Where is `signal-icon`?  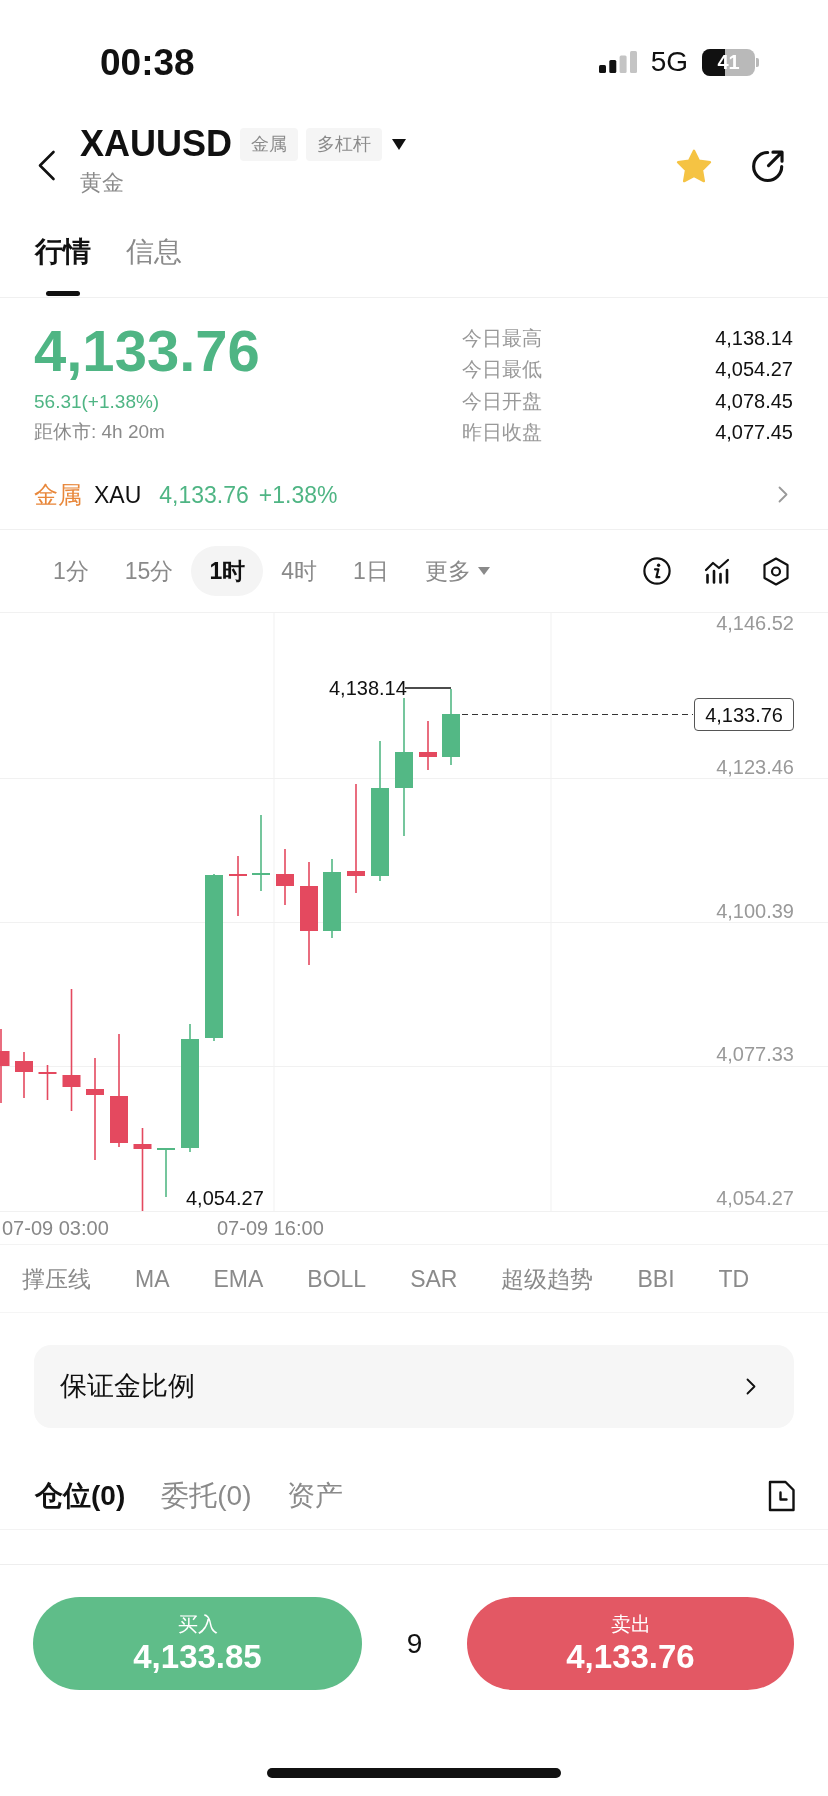
signal-icon is located at coordinates (617, 62).